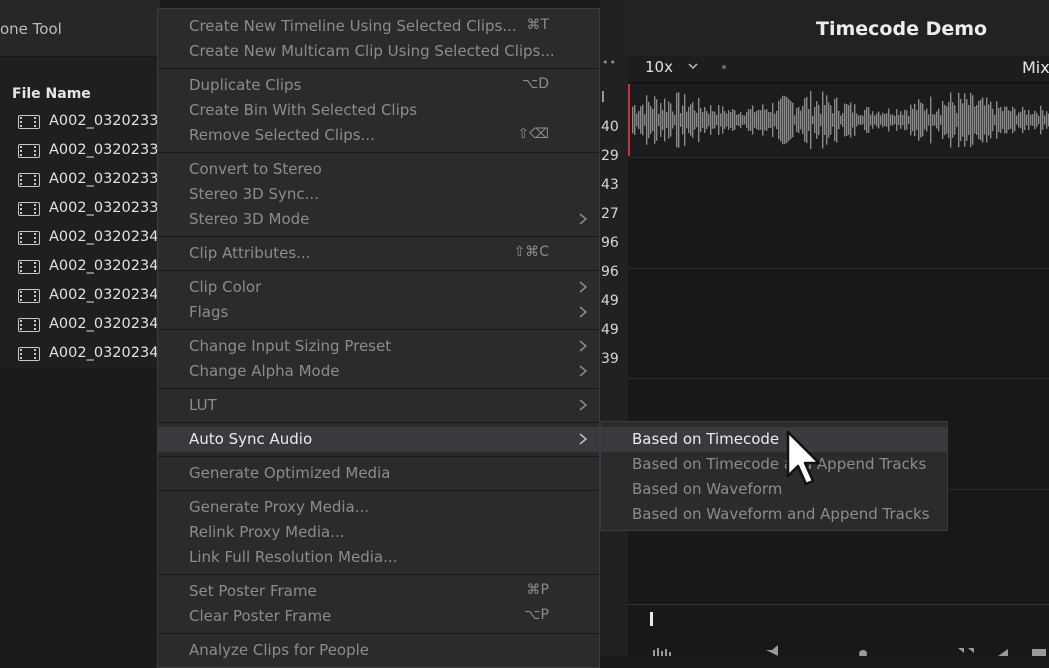 This screenshot has width=1049, height=668. Describe the element at coordinates (378, 616) in the screenshot. I see `menu-item-clear-poster-frame: Clear Poster Frame ⌥P` at that location.